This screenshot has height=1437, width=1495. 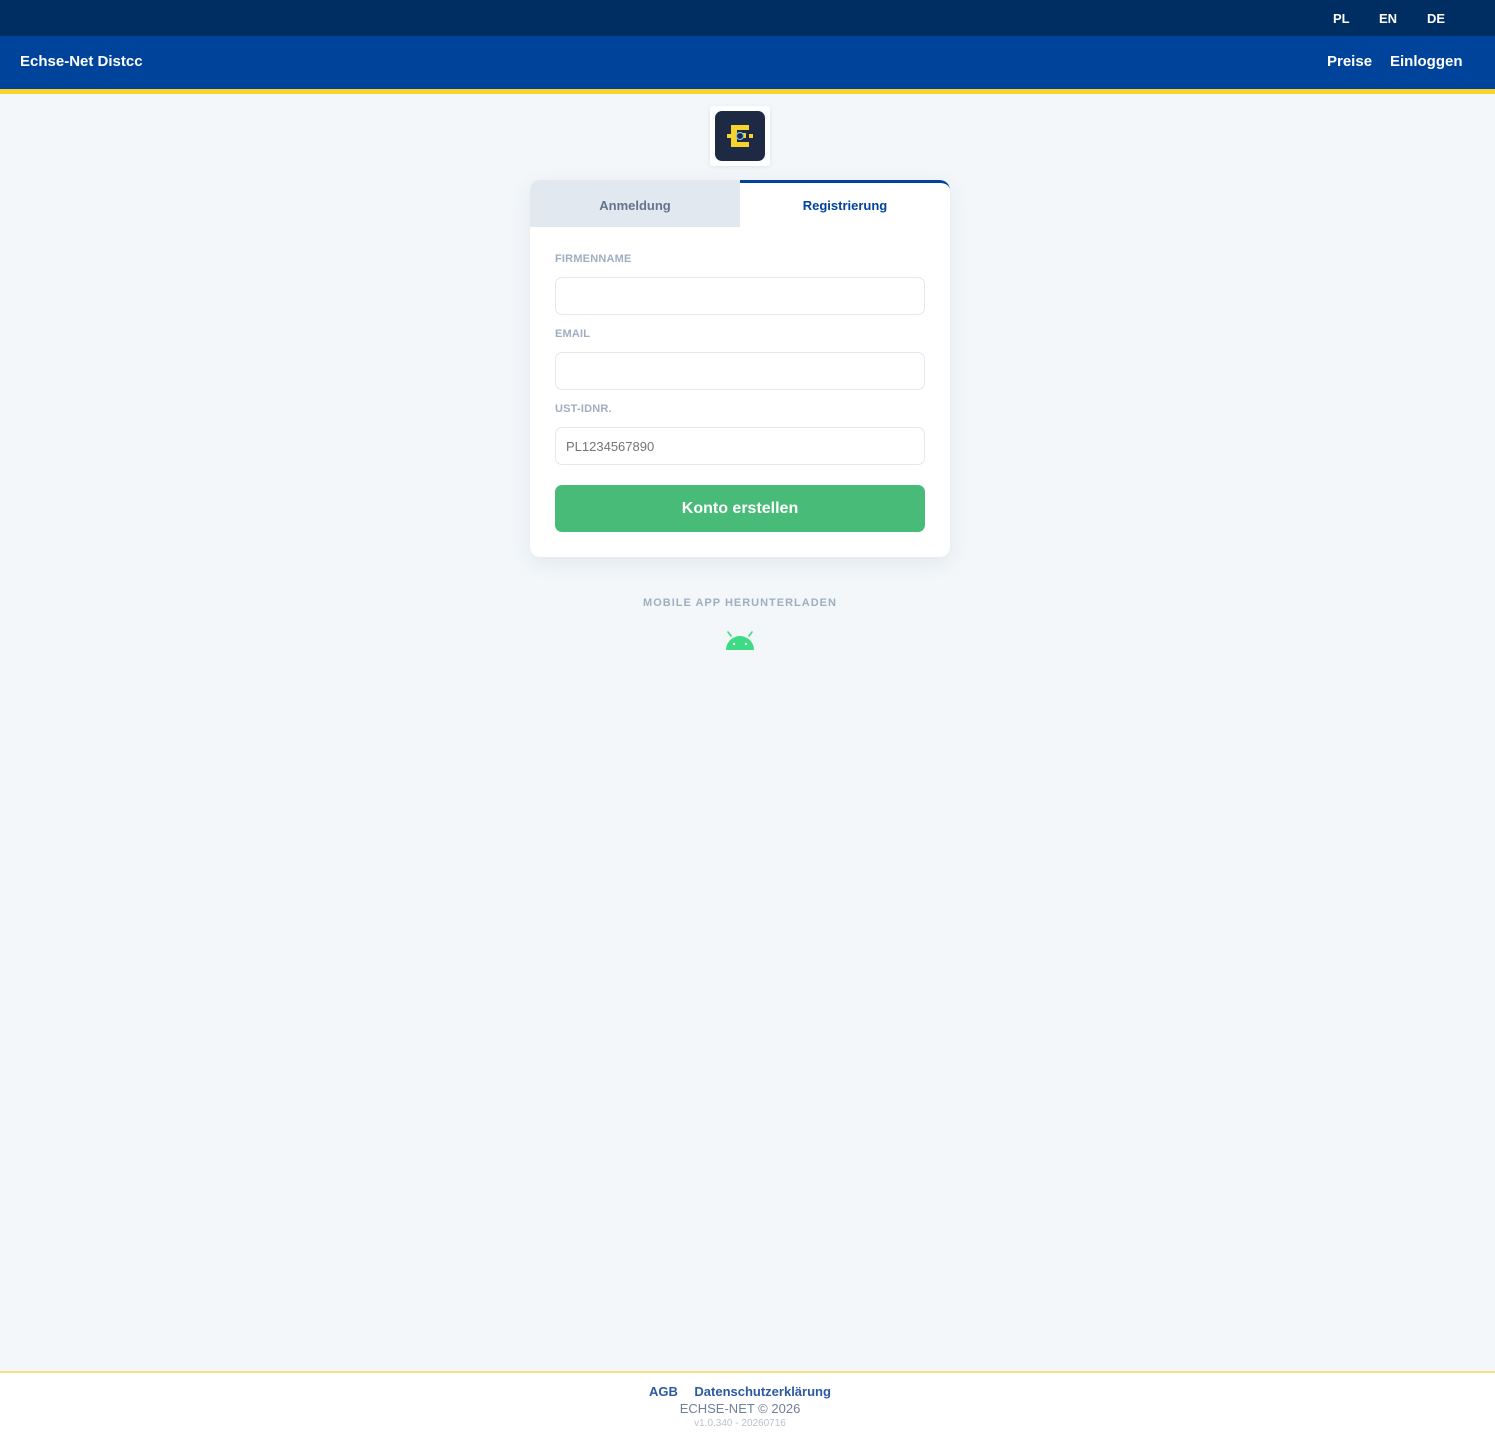 I want to click on language-de: DE, so click(x=1436, y=18).